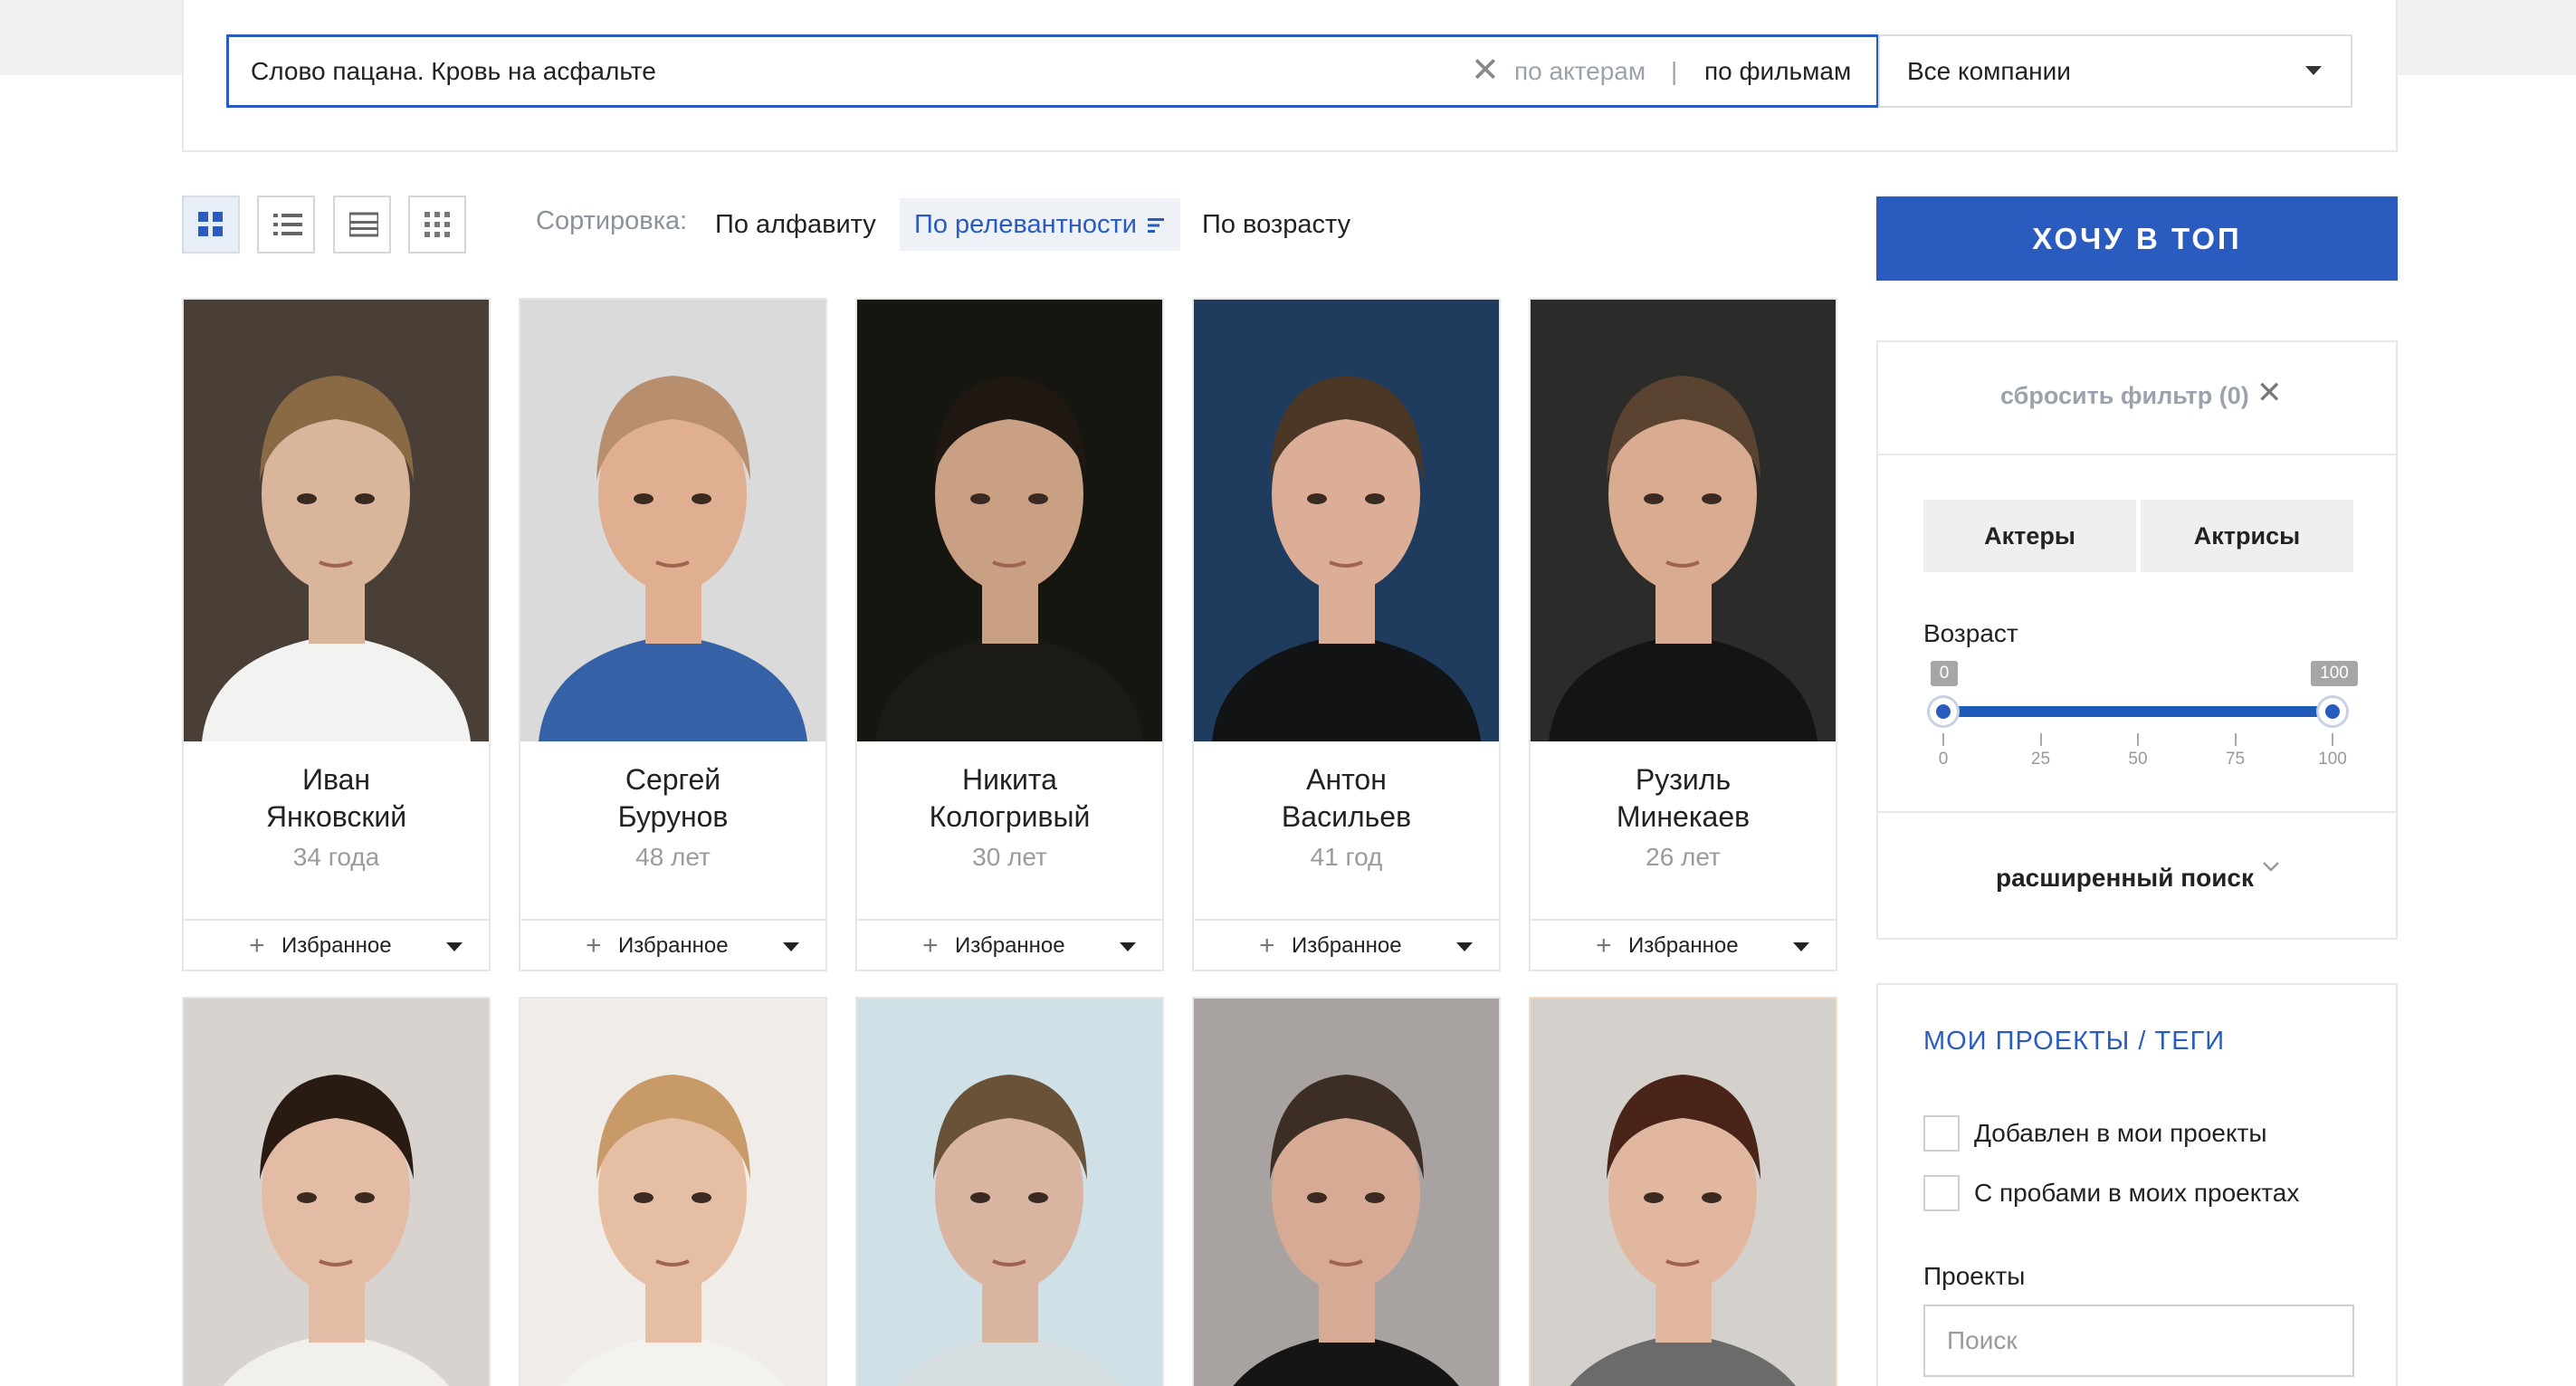  Describe the element at coordinates (336, 857) in the screenshot. I see `actor-age: 34 года` at that location.